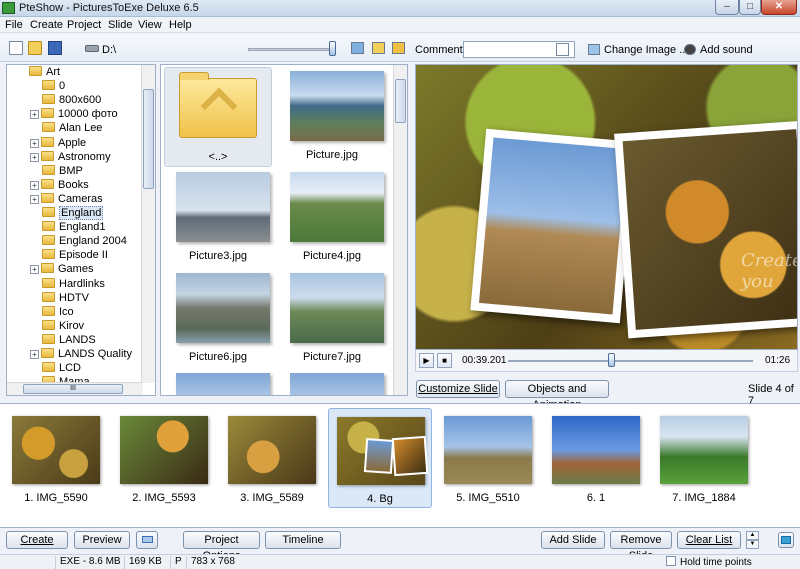  Describe the element at coordinates (332, 117) in the screenshot. I see `file-item: Picture.jpg` at that location.